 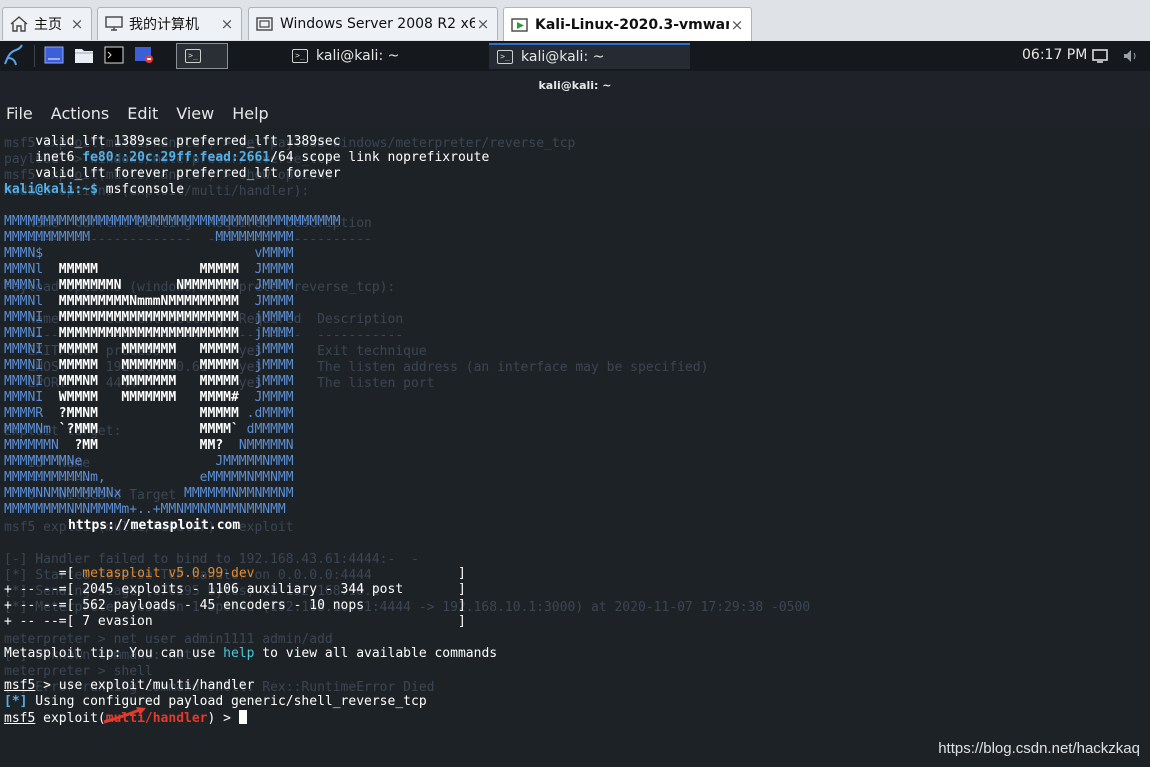 I want to click on tab-home: 主页 ×, so click(x=47, y=23).